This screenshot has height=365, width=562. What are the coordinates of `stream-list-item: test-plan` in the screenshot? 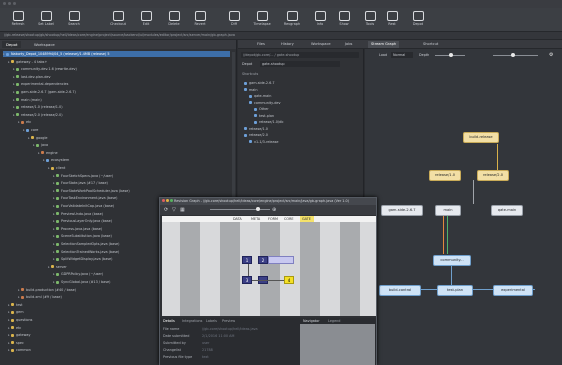 It's located at (264, 116).